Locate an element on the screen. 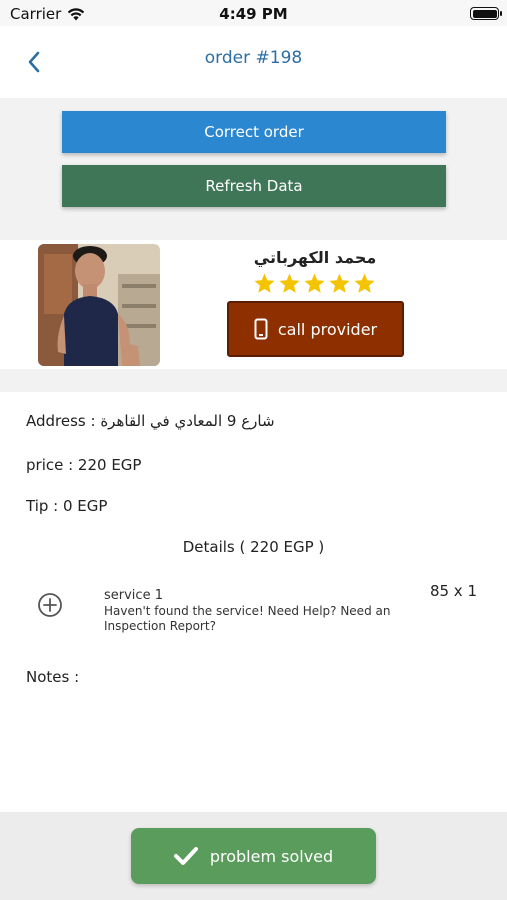  service-name: service 1 is located at coordinates (133, 595).